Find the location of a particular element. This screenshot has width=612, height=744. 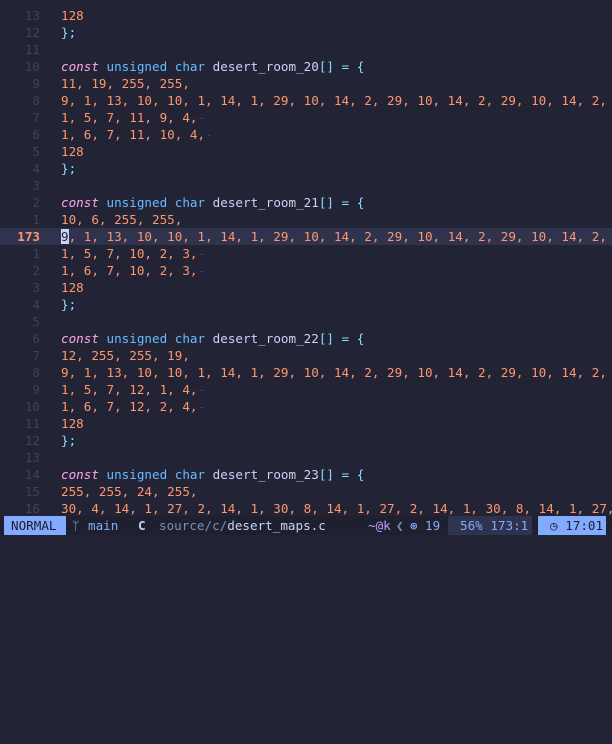

clock-icon: ◷ is located at coordinates (554, 525).